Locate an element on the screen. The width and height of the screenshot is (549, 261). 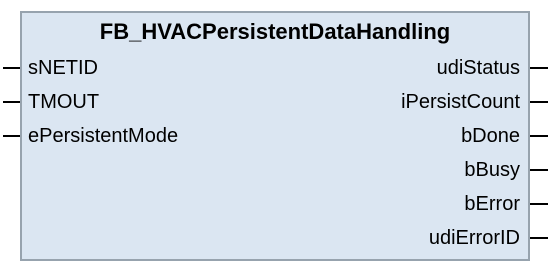
output-pin-bbusy-label: bBusy is located at coordinates (492, 170).